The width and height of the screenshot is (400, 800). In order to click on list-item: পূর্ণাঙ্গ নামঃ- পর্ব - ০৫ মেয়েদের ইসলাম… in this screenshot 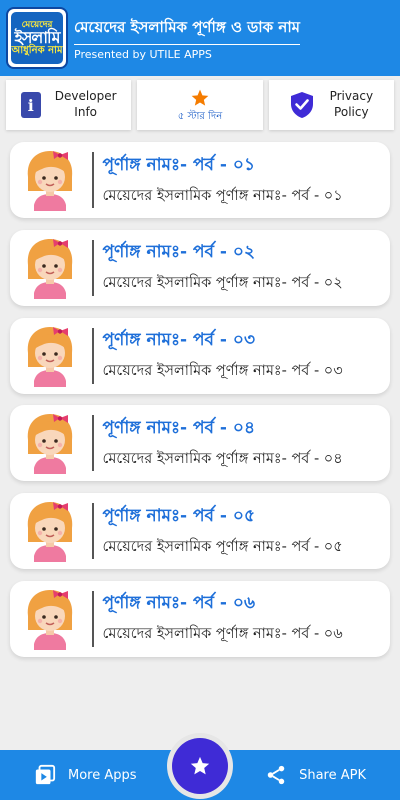, I will do `click(200, 531)`.